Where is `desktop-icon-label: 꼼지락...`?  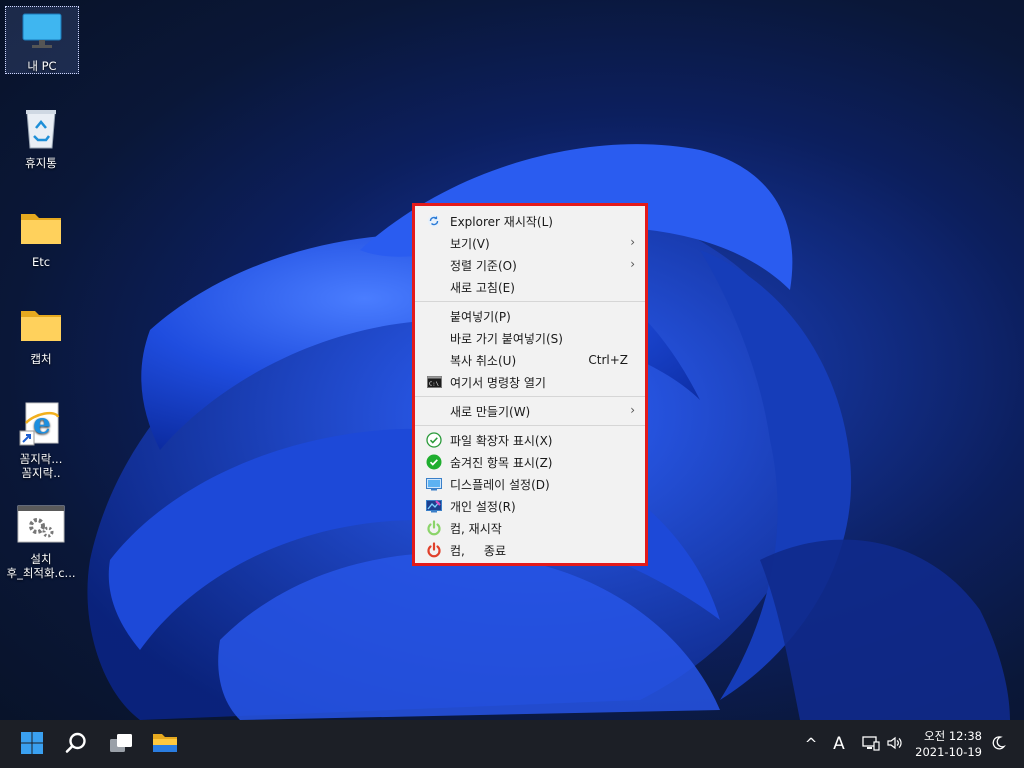 desktop-icon-label: 꼼지락... is located at coordinates (41, 459).